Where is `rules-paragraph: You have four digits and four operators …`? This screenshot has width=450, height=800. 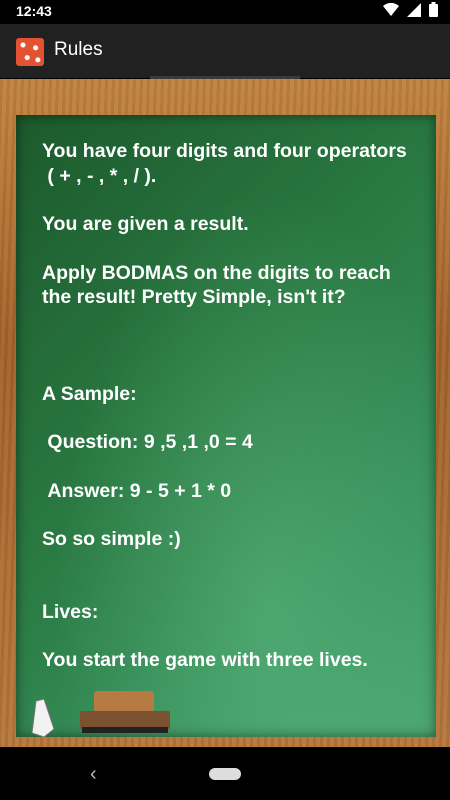
rules-paragraph: You have four digits and four operators … is located at coordinates (224, 163).